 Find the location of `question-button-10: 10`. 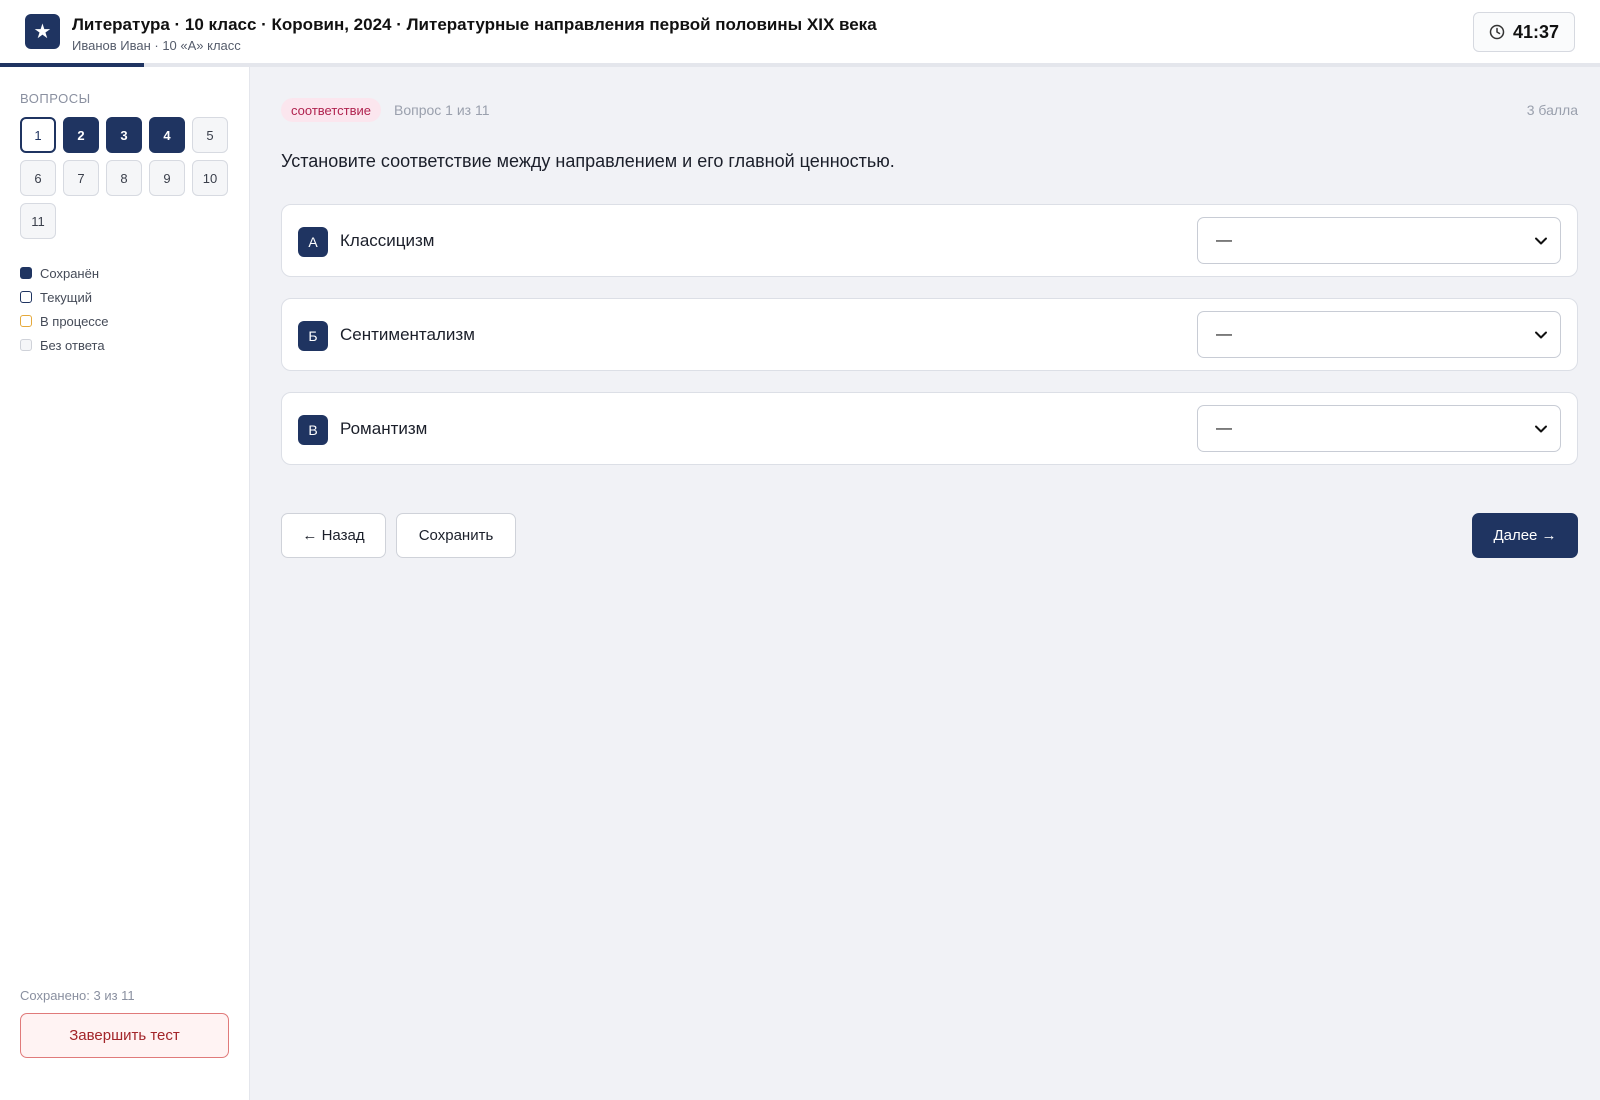

question-button-10: 10 is located at coordinates (210, 178).